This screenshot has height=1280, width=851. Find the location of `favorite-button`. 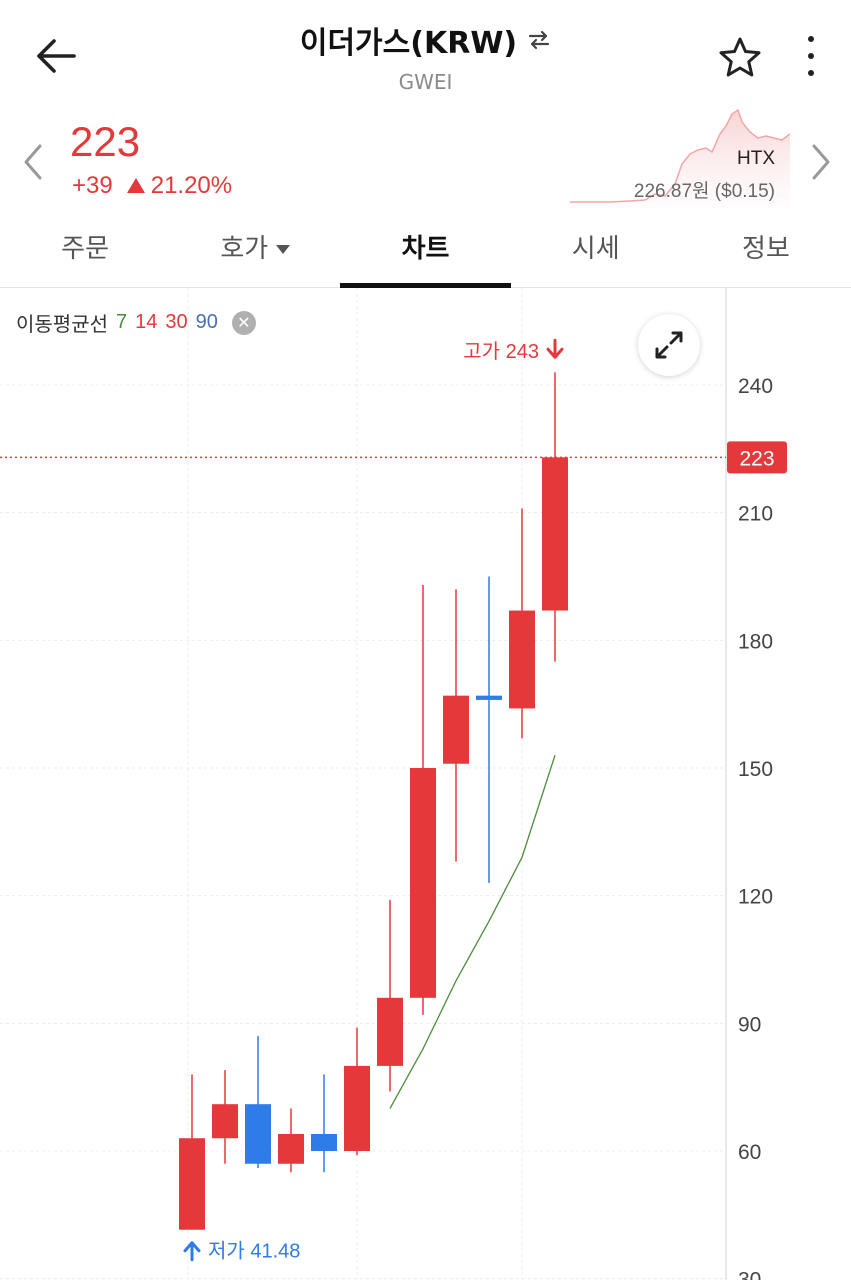

favorite-button is located at coordinates (740, 58).